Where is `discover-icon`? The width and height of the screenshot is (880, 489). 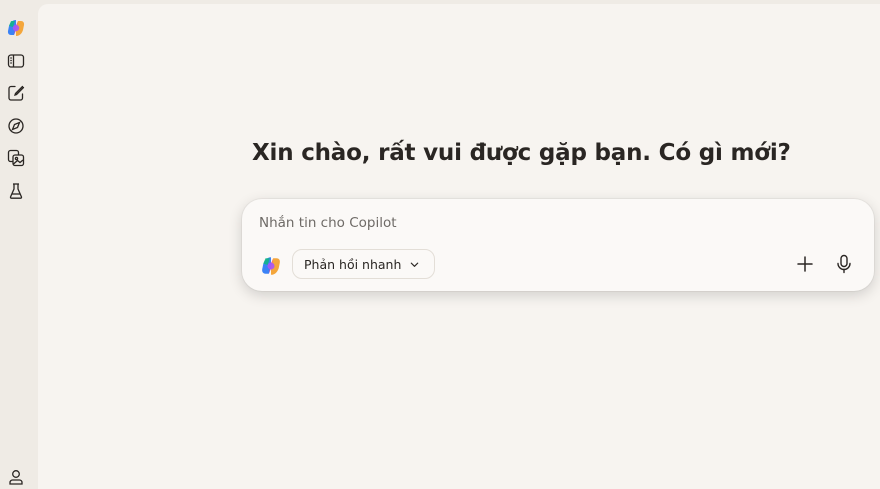 discover-icon is located at coordinates (16, 126).